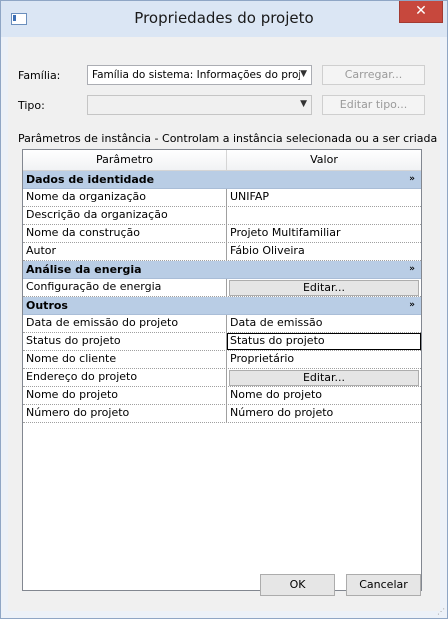 This screenshot has height=619, width=448. I want to click on ok-button: OK, so click(297, 585).